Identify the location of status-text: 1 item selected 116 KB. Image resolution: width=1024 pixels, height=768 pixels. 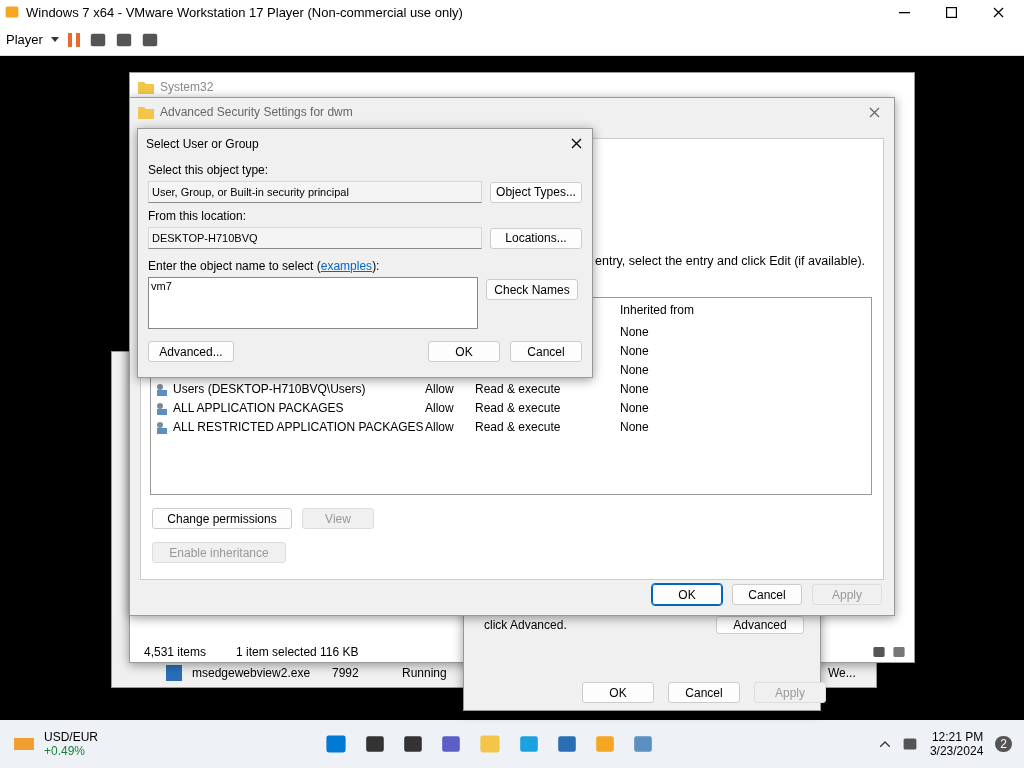
(297, 652).